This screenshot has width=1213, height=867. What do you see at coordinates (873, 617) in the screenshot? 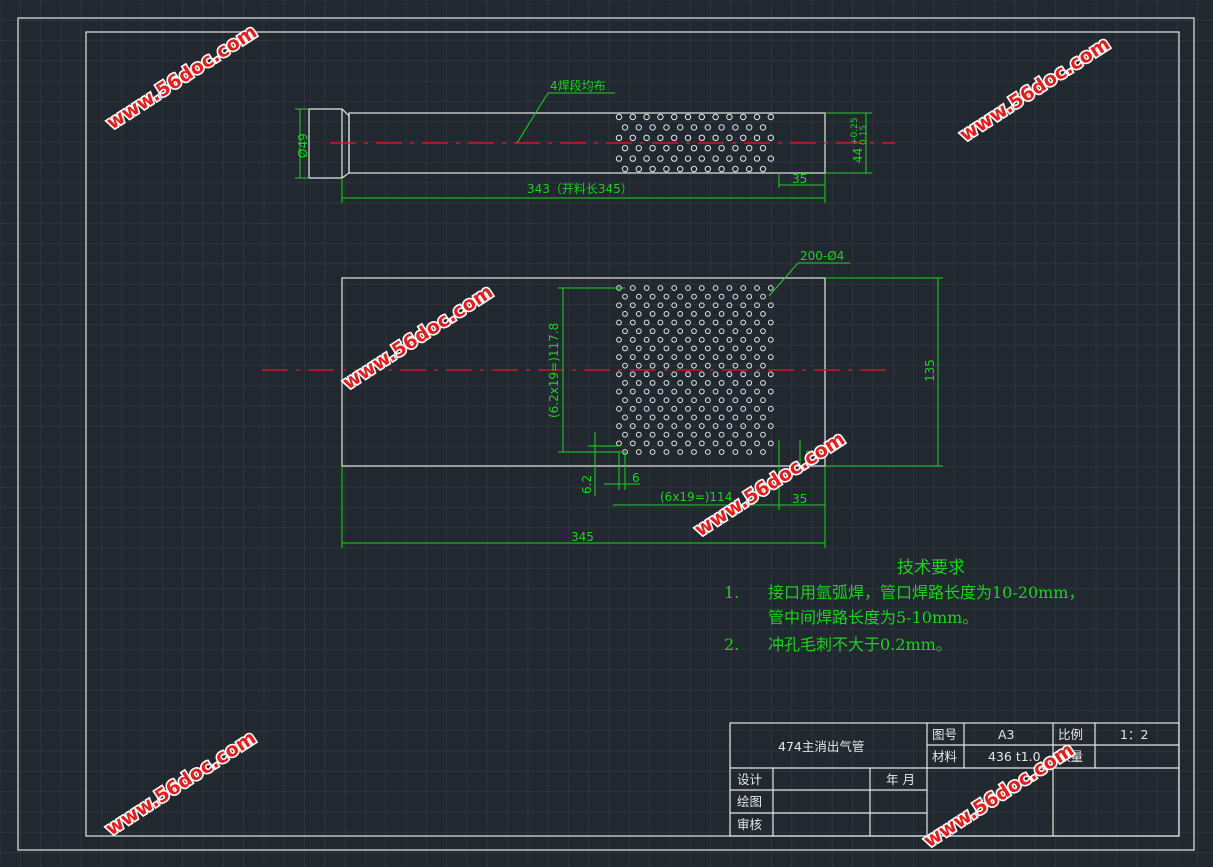
I see `tech-item-1-line2: 管中间焊路长度为5-10mm。` at bounding box center [873, 617].